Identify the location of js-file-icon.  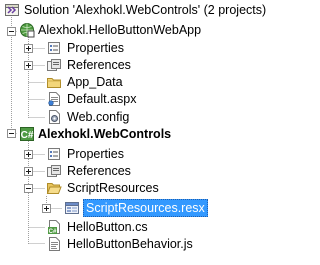
(54, 244).